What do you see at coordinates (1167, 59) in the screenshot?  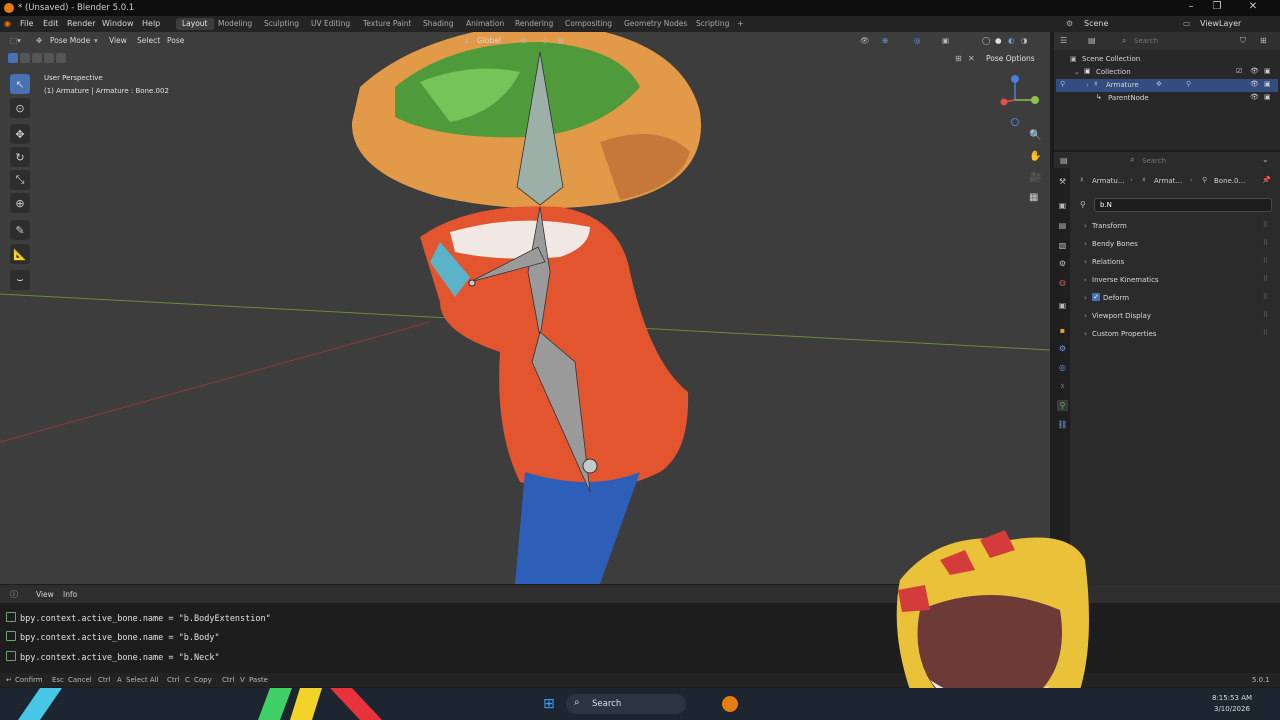 I see `outliner-row-scene-collection: ▣ Scene Collection` at bounding box center [1167, 59].